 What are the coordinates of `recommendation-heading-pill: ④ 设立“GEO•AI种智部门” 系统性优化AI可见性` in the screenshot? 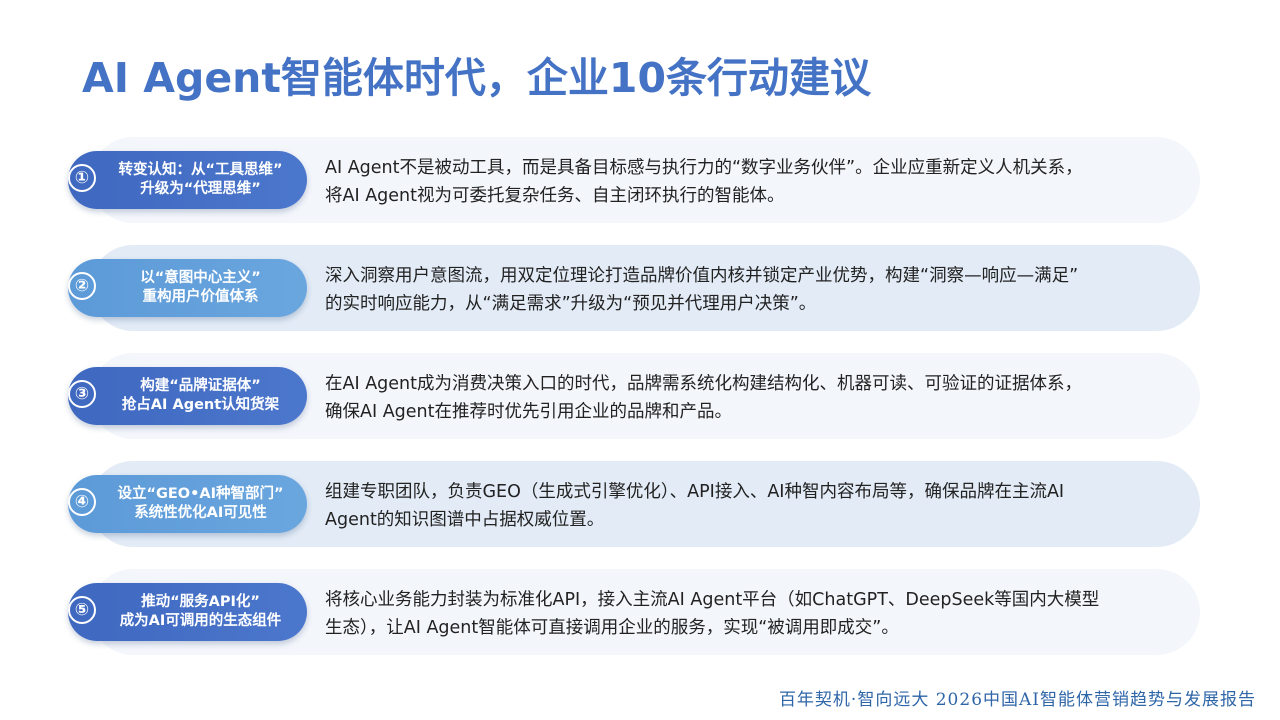 It's located at (187, 504).